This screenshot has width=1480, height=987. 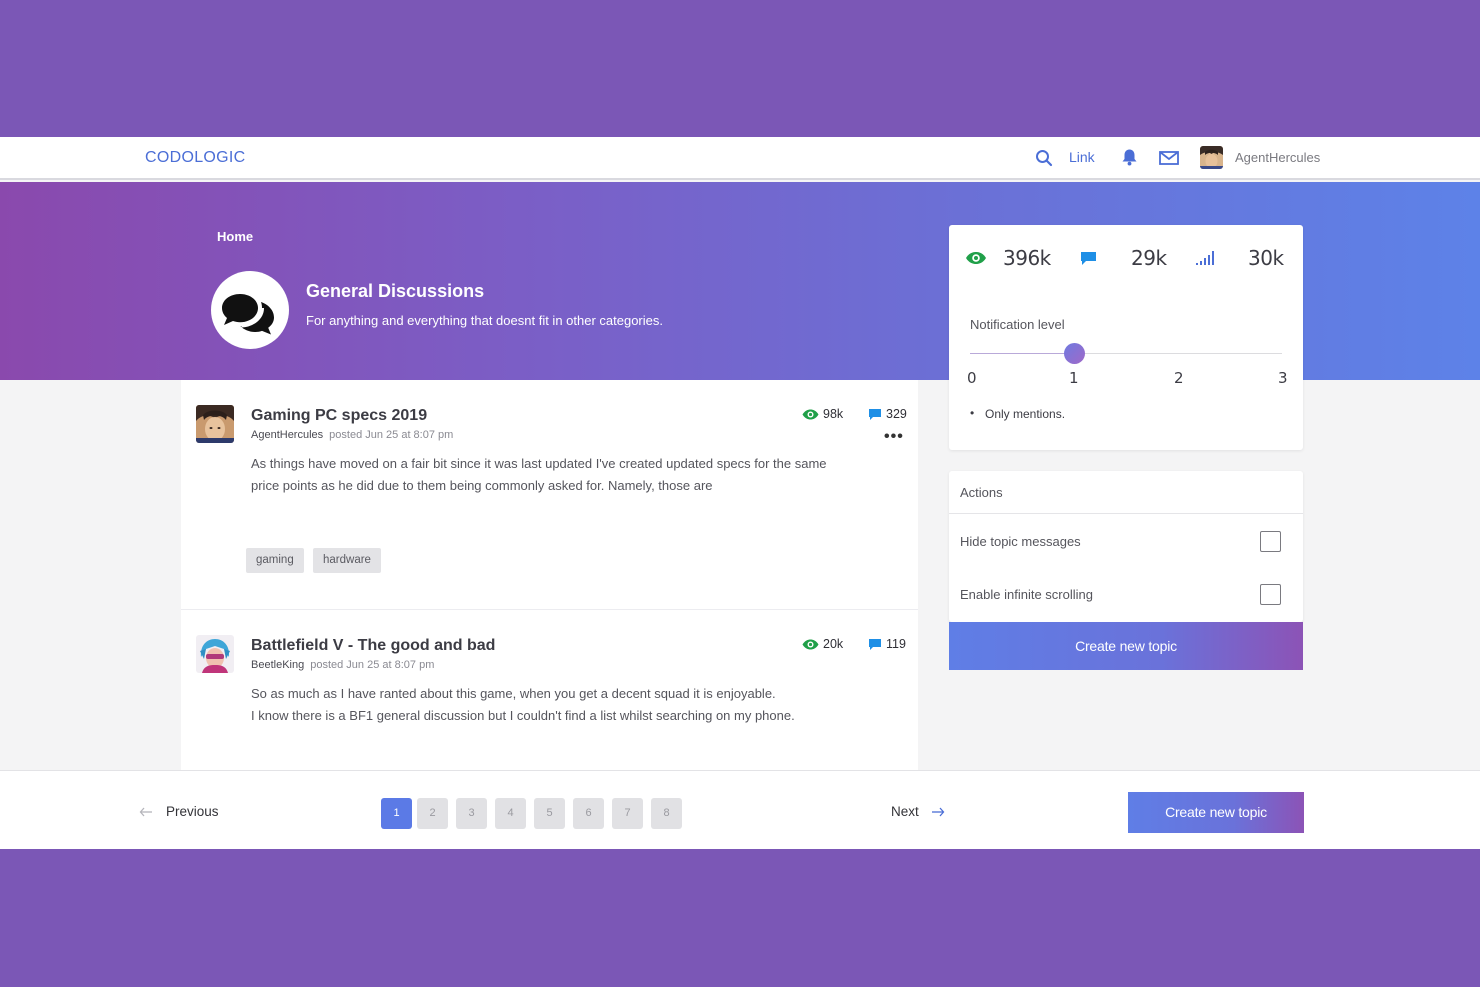 I want to click on hide-topic-messages-checkbox, so click(x=1270, y=541).